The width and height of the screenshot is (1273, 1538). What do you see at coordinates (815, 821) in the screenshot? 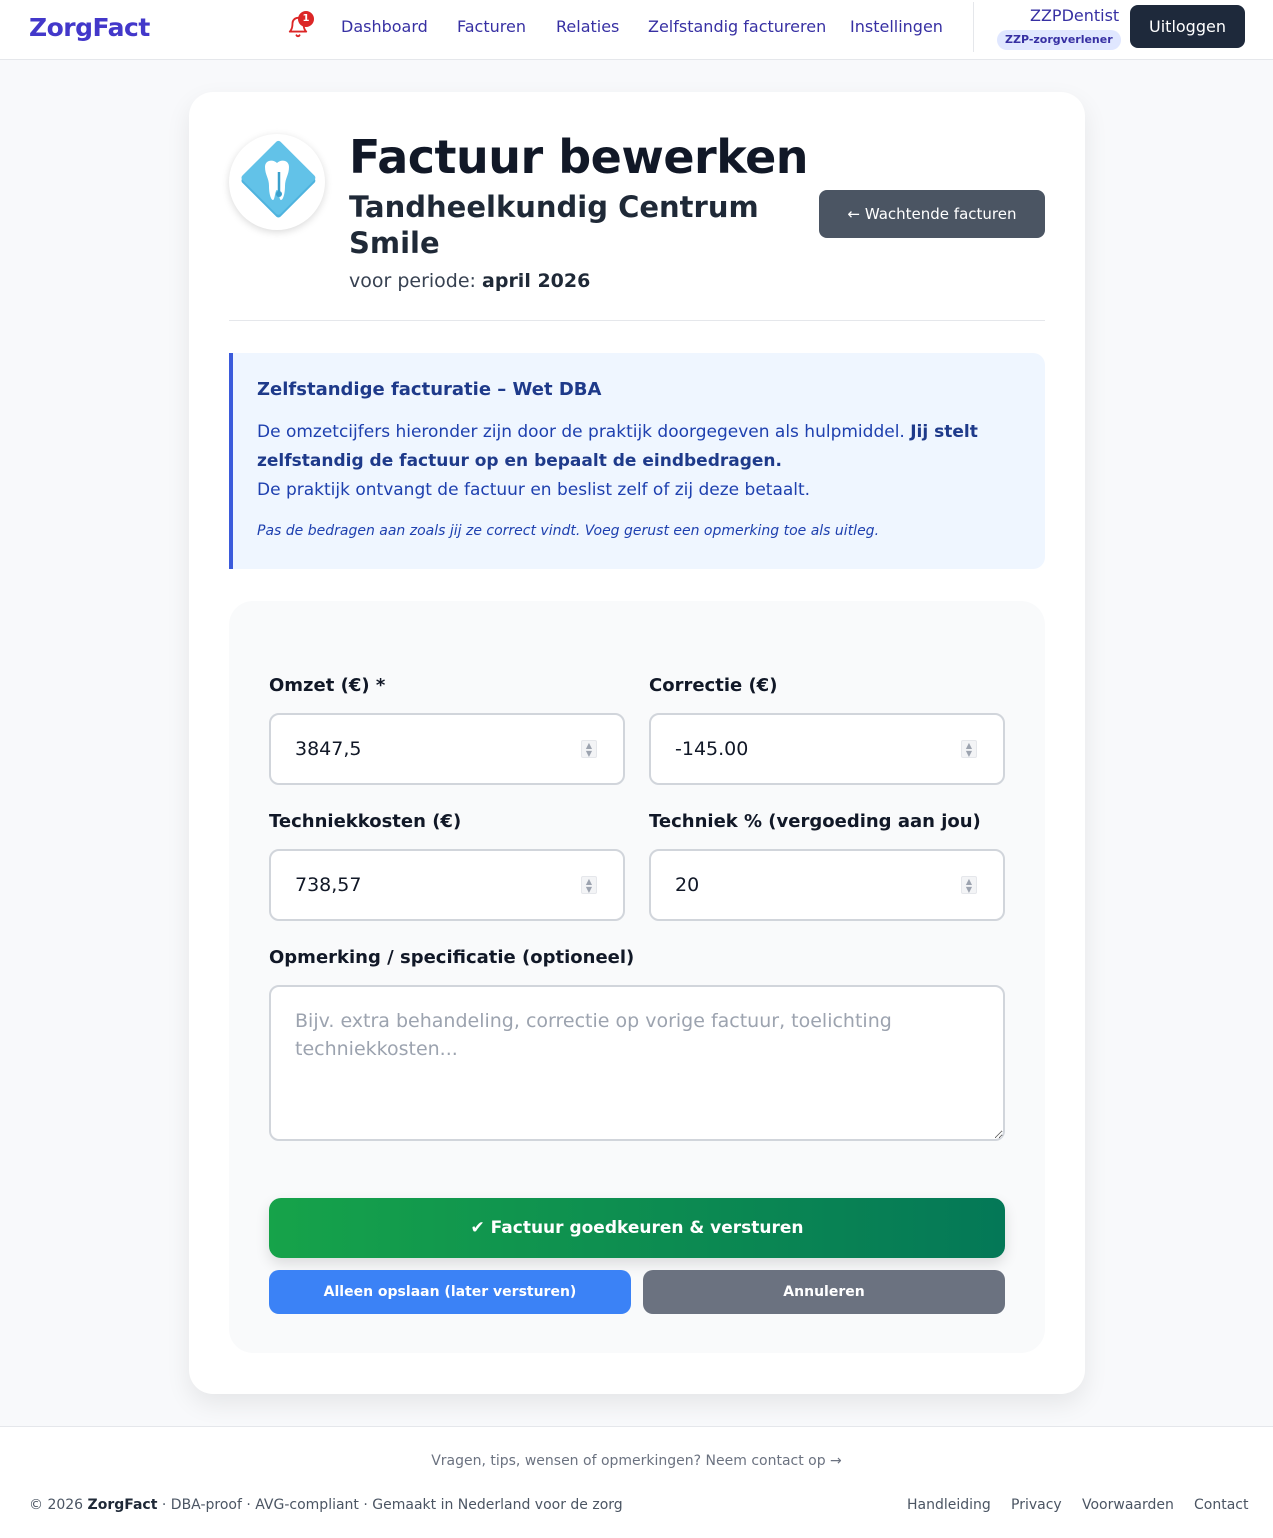
I see `techniek-pct-label: Techniek % (vergoeding aan jou)` at bounding box center [815, 821].